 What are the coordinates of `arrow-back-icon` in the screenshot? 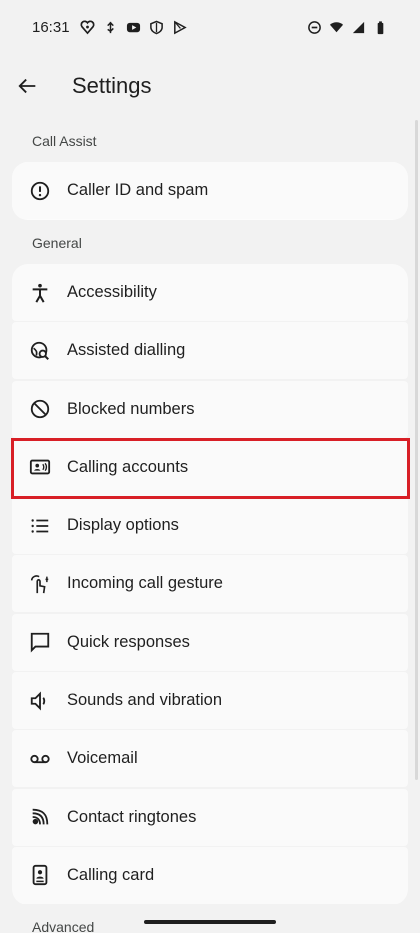 It's located at (27, 86).